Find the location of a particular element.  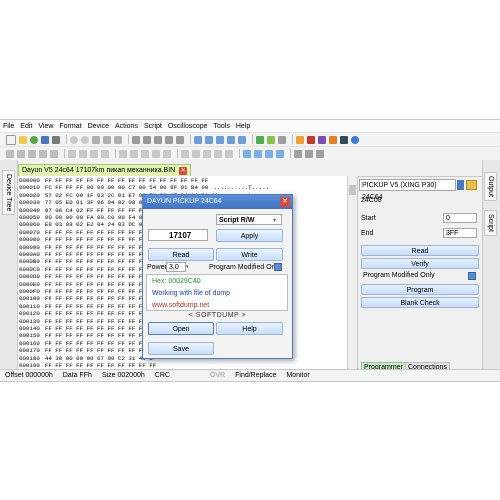

save-icon is located at coordinates (45, 139).